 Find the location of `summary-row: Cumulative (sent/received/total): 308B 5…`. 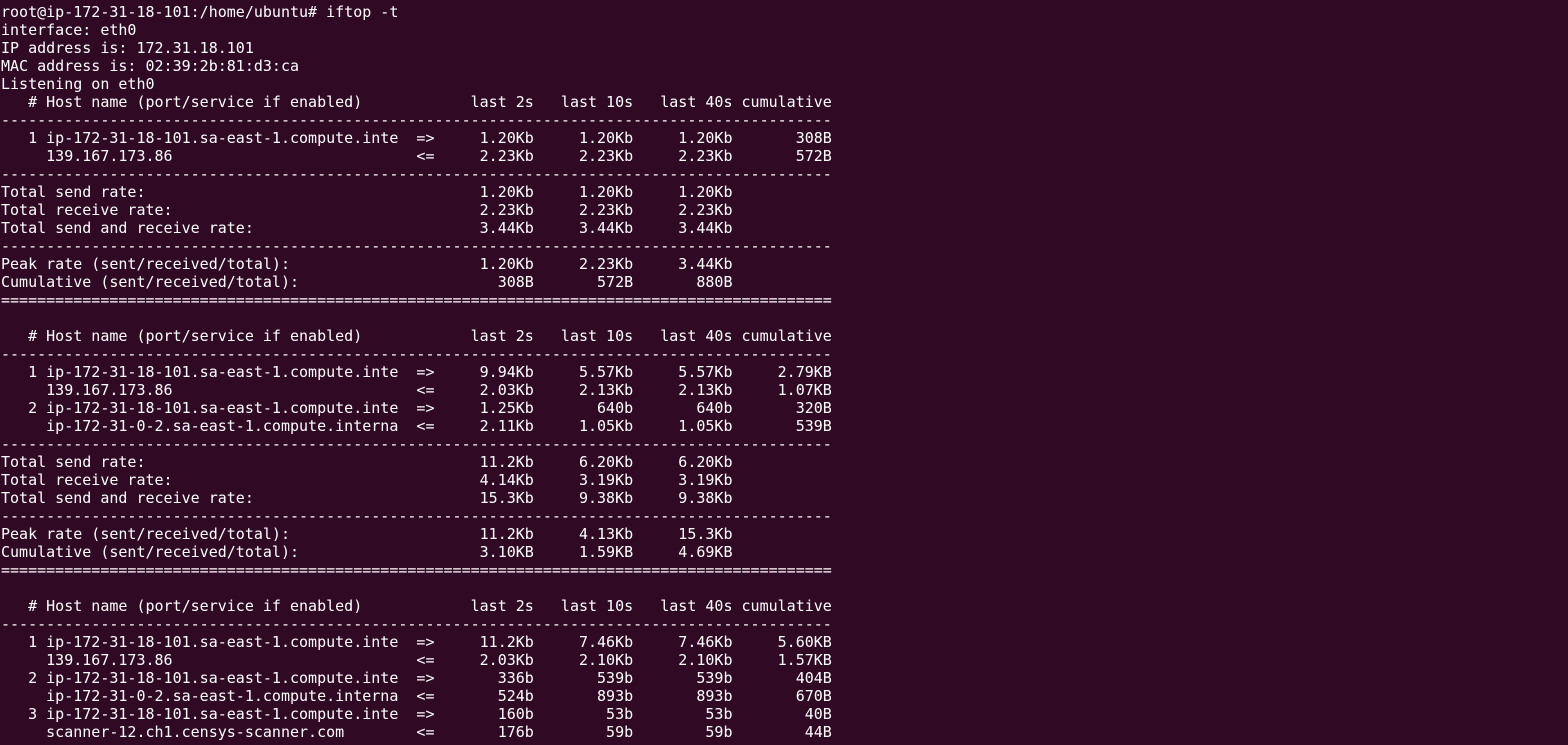

summary-row: Cumulative (sent/received/total): 308B 5… is located at coordinates (367, 282).